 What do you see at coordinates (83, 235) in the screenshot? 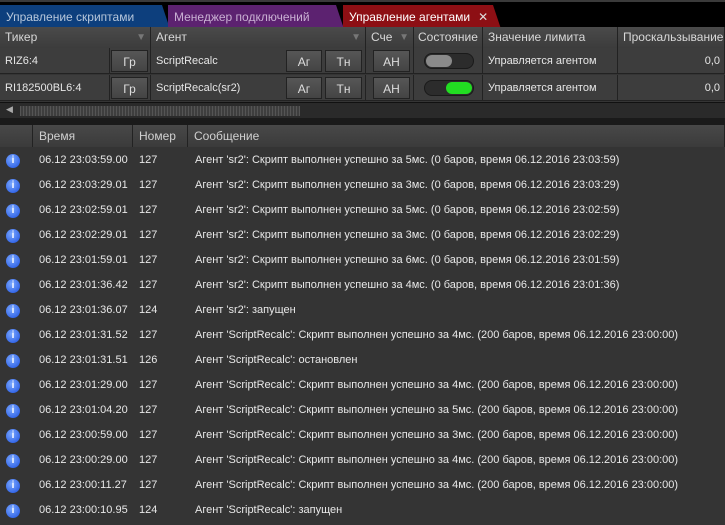
I see `log-time: 06.12 23:02:29.01` at bounding box center [83, 235].